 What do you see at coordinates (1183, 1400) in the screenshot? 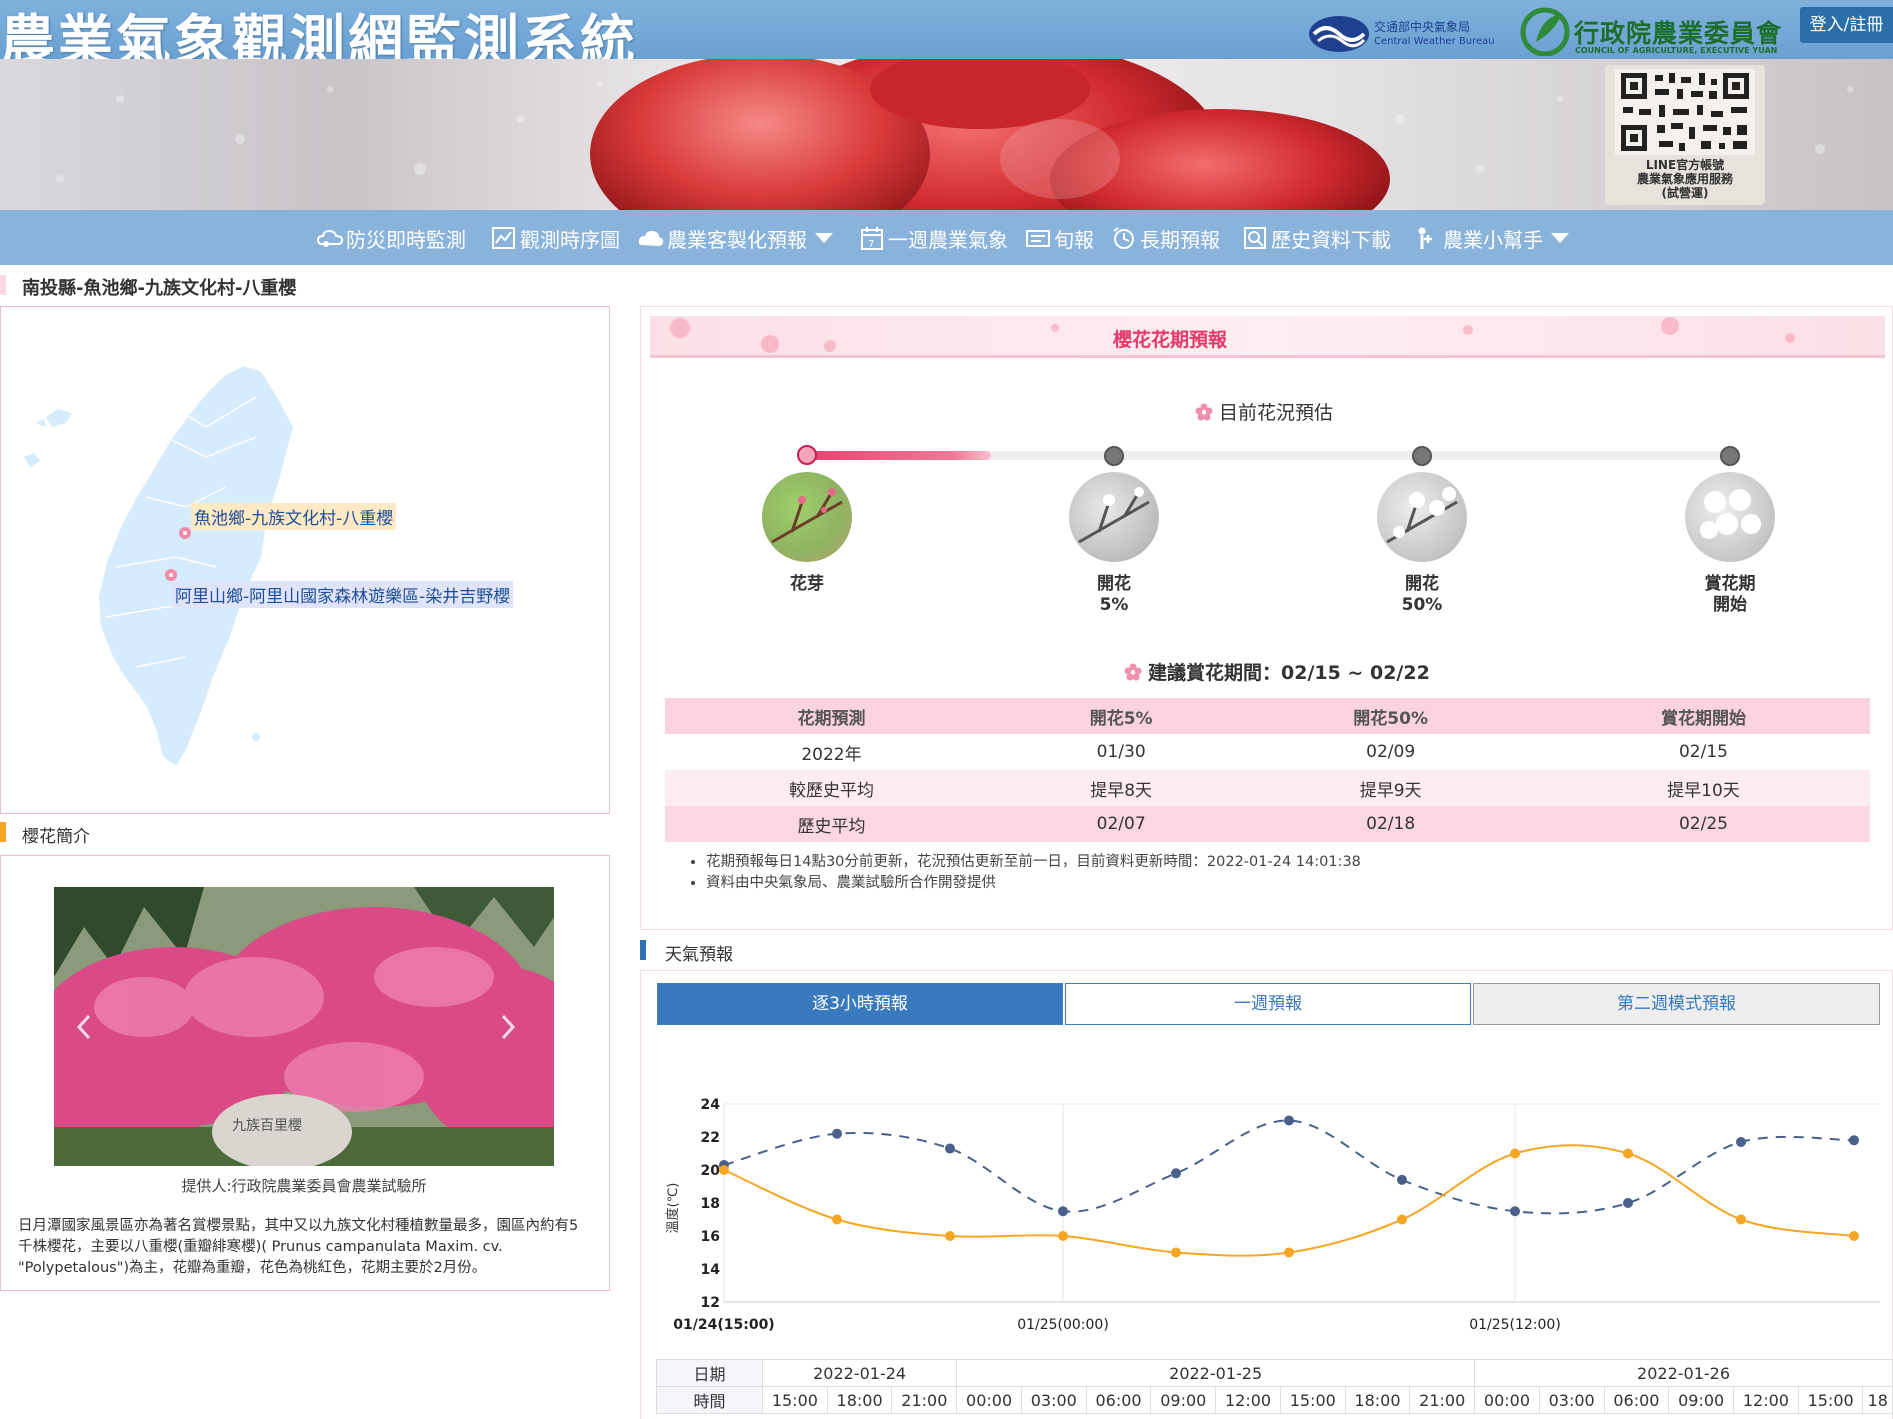
I see `table-cell-time: 09:00` at bounding box center [1183, 1400].